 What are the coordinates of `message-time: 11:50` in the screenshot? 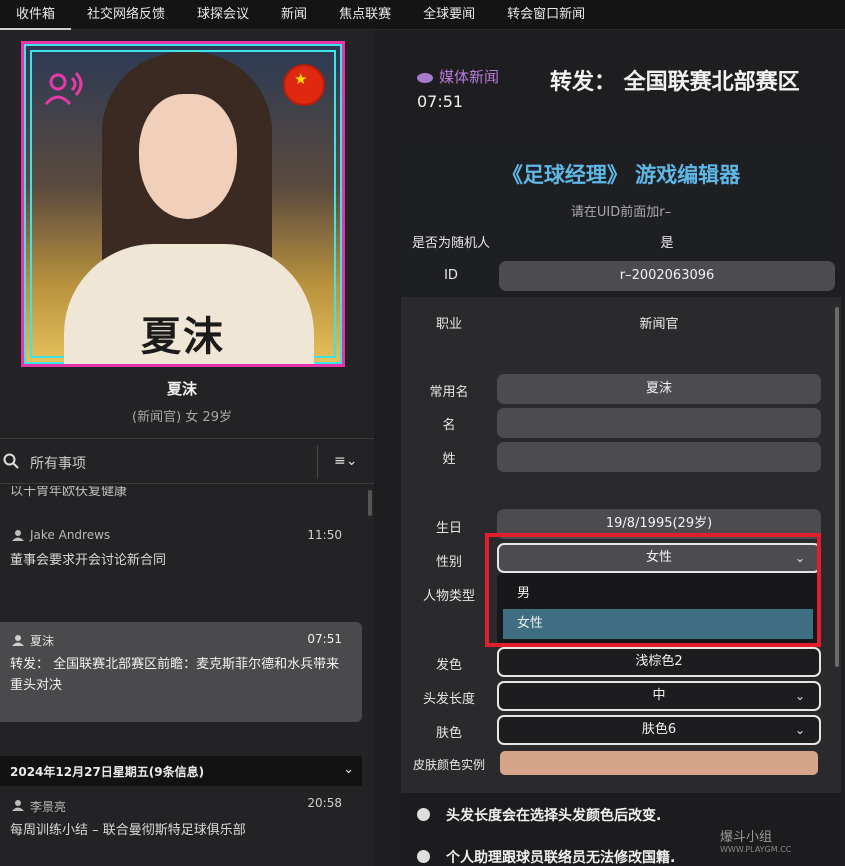 It's located at (324, 535).